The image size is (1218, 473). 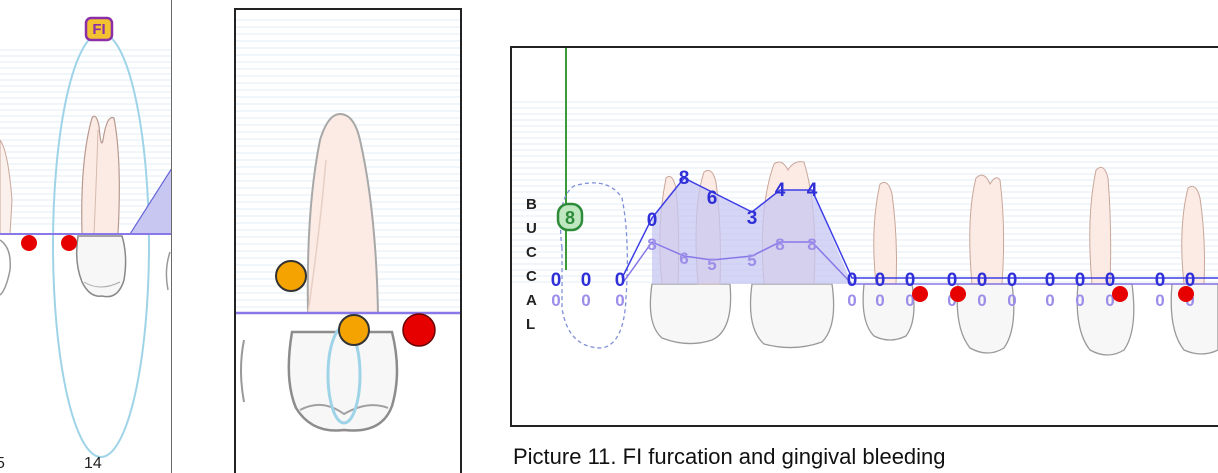 What do you see at coordinates (752, 218) in the screenshot?
I see `svg-text: 3` at bounding box center [752, 218].